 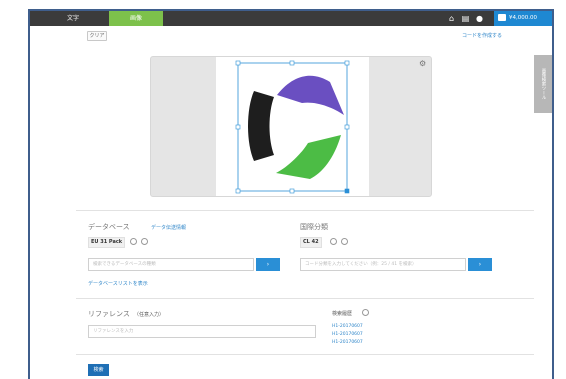 What do you see at coordinates (97, 36) in the screenshot?
I see `clear-button: クリア` at bounding box center [97, 36].